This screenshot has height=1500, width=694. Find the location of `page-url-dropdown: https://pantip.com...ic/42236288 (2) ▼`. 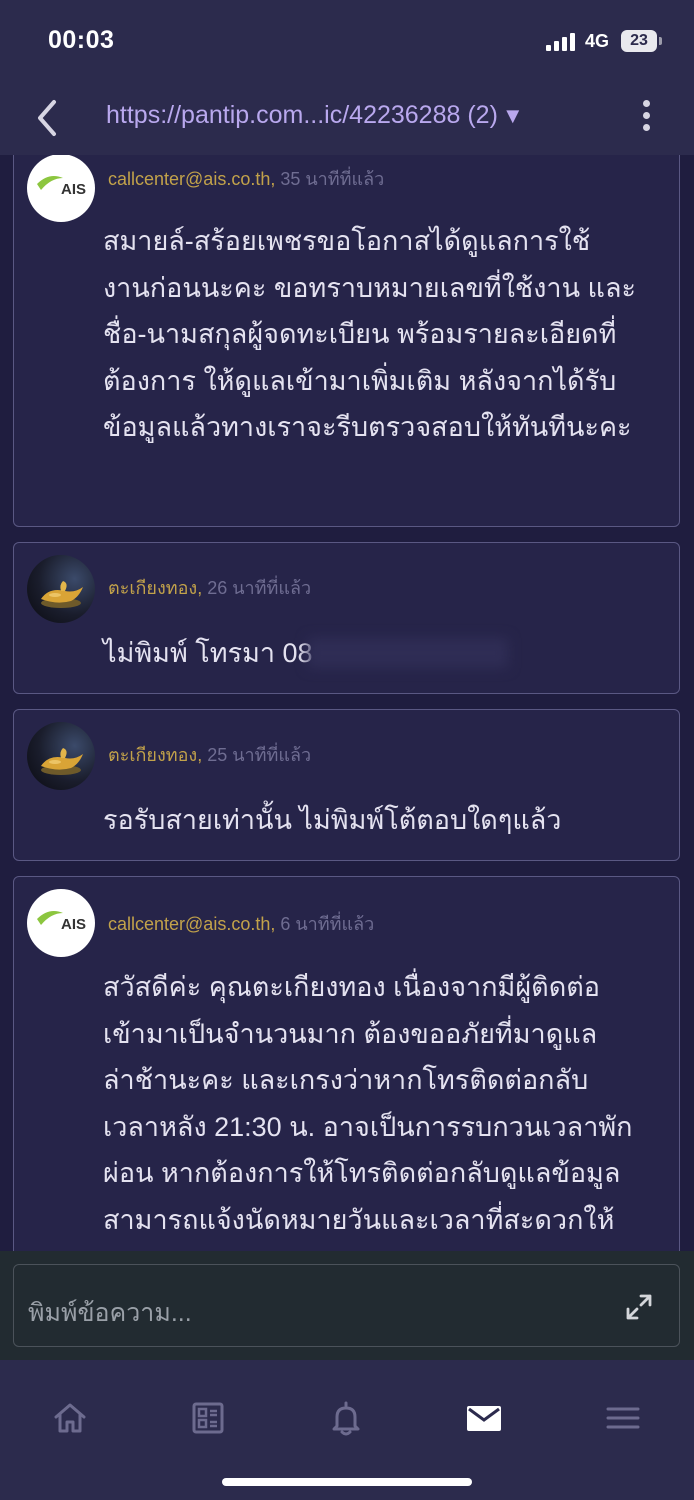

page-url-dropdown: https://pantip.com...ic/42236288 (2) ▼ is located at coordinates (315, 115).